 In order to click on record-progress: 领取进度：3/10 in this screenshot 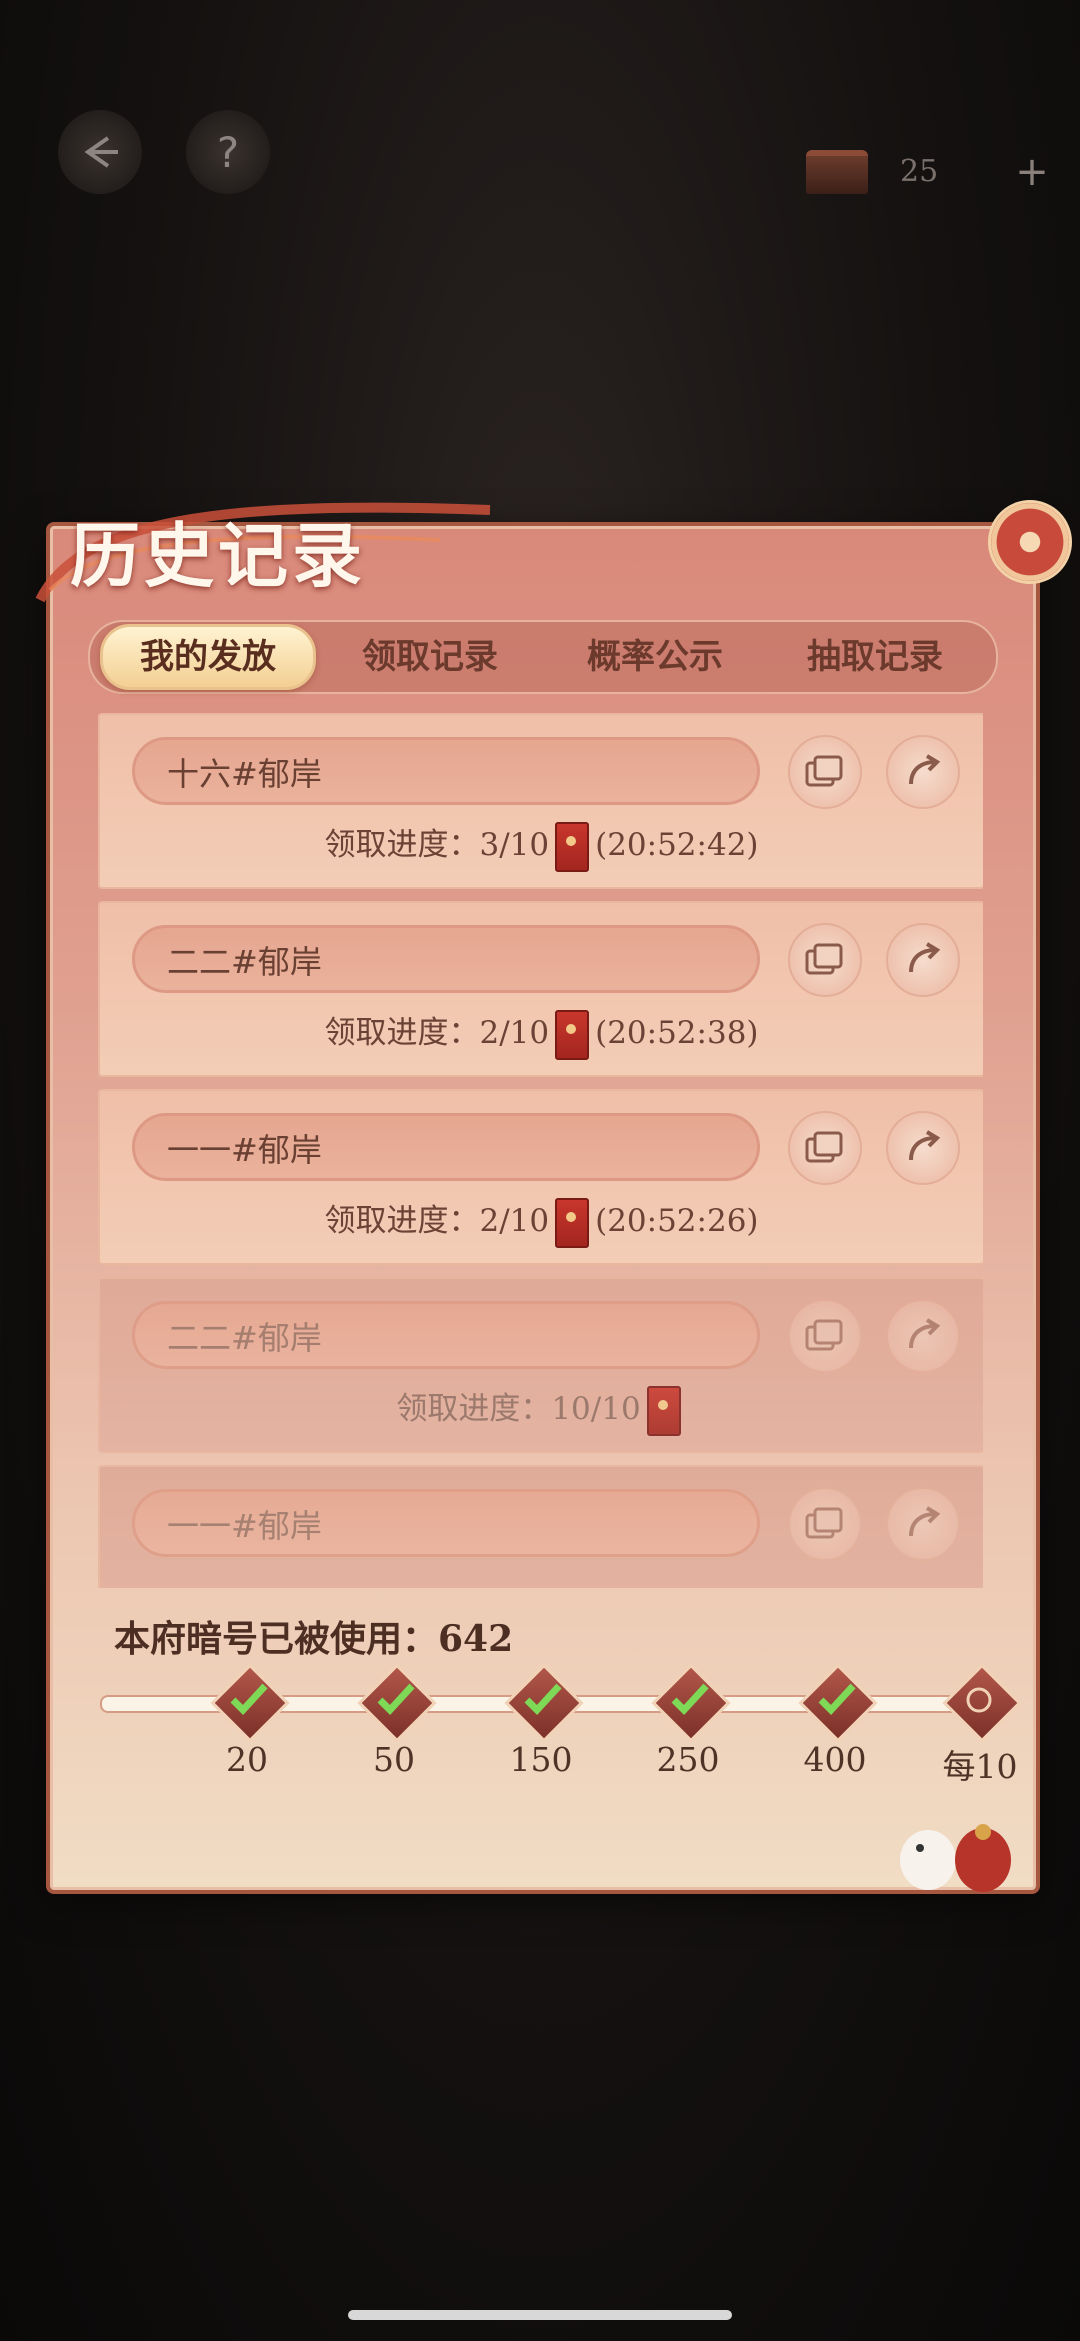, I will do `click(437, 845)`.